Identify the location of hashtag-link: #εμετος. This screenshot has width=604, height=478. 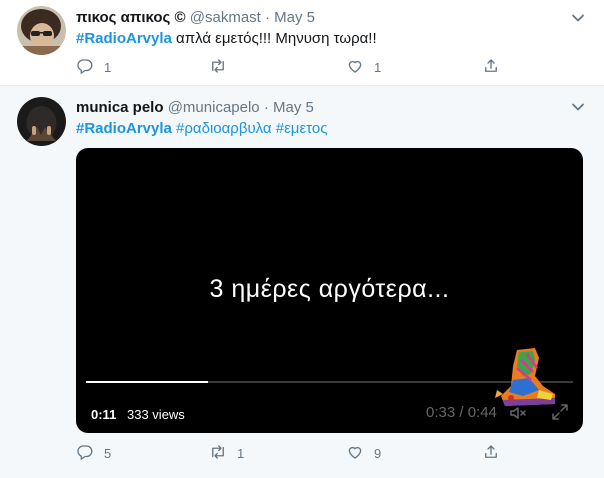
(302, 128).